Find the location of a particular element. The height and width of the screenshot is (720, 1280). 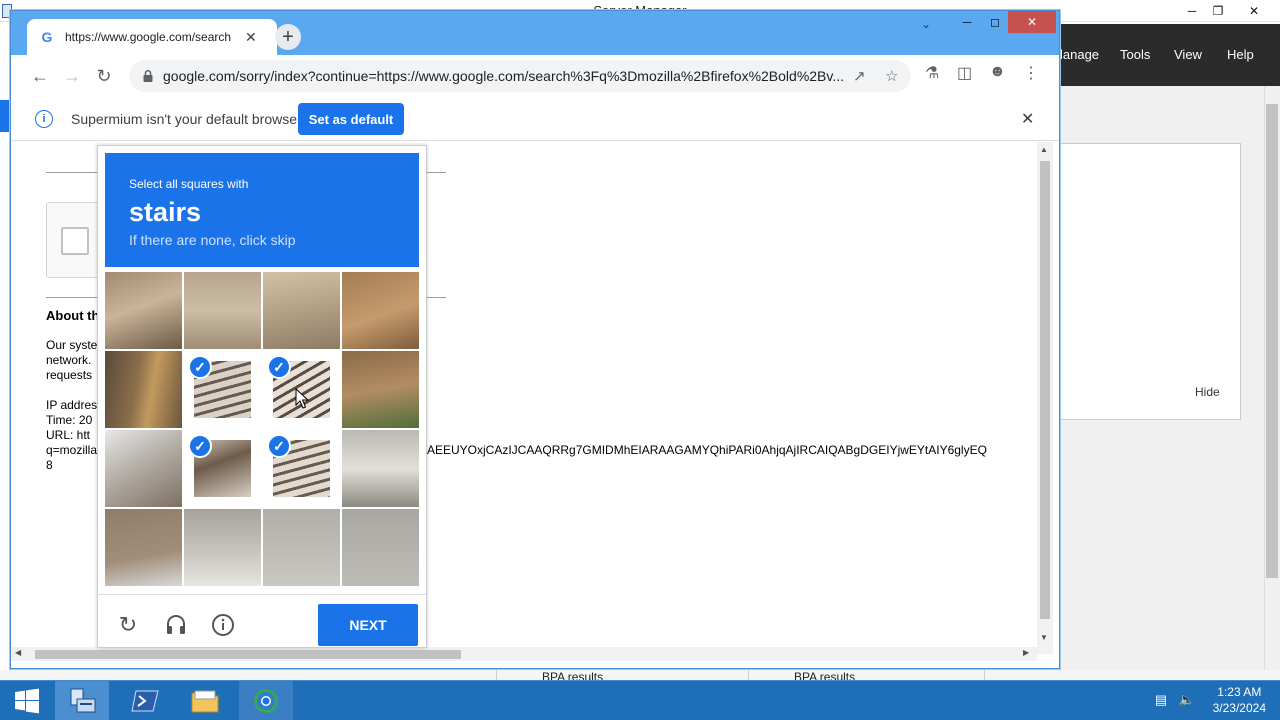

server-manager-panel is located at coordinates (1151, 281).